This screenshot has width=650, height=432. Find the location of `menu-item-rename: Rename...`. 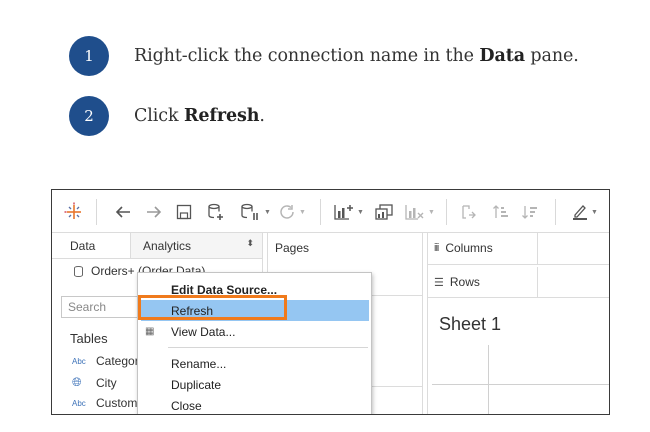

menu-item-rename: Rename... is located at coordinates (254, 363).